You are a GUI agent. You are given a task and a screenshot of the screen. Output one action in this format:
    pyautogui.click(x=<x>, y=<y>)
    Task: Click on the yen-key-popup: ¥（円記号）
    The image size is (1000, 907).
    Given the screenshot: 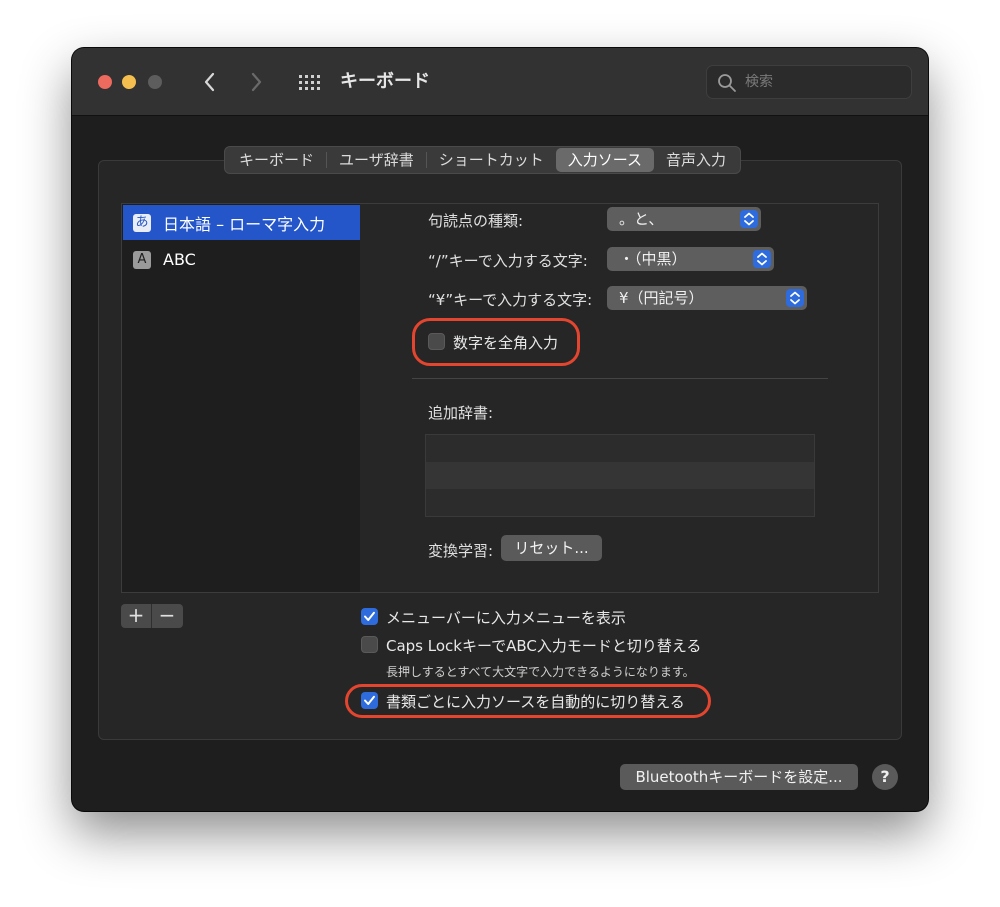 What is the action you would take?
    pyautogui.click(x=707, y=298)
    